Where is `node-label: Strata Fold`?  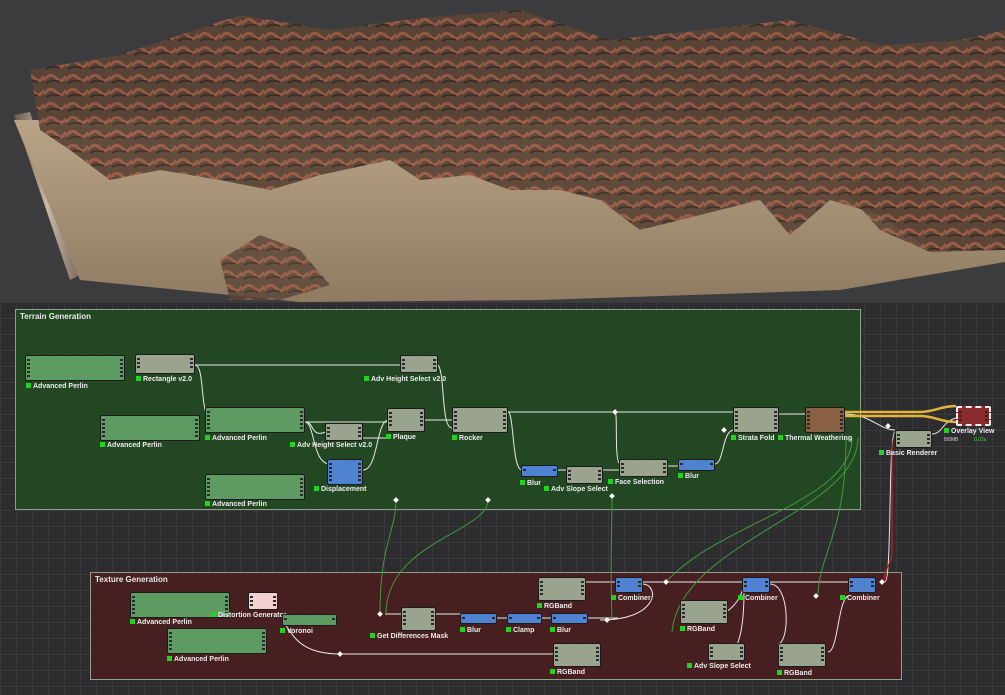
node-label: Strata Fold is located at coordinates (753, 438).